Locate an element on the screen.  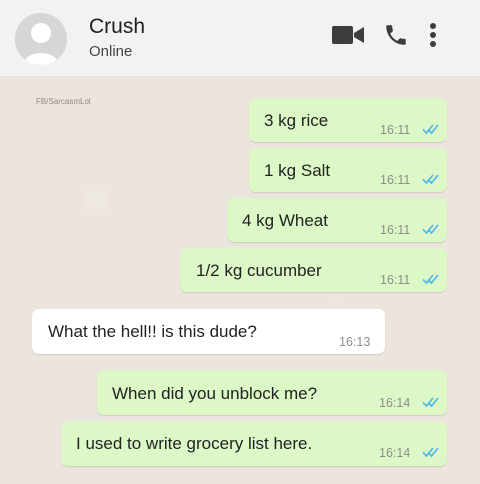
message-text: 3 kg rice is located at coordinates (296, 120).